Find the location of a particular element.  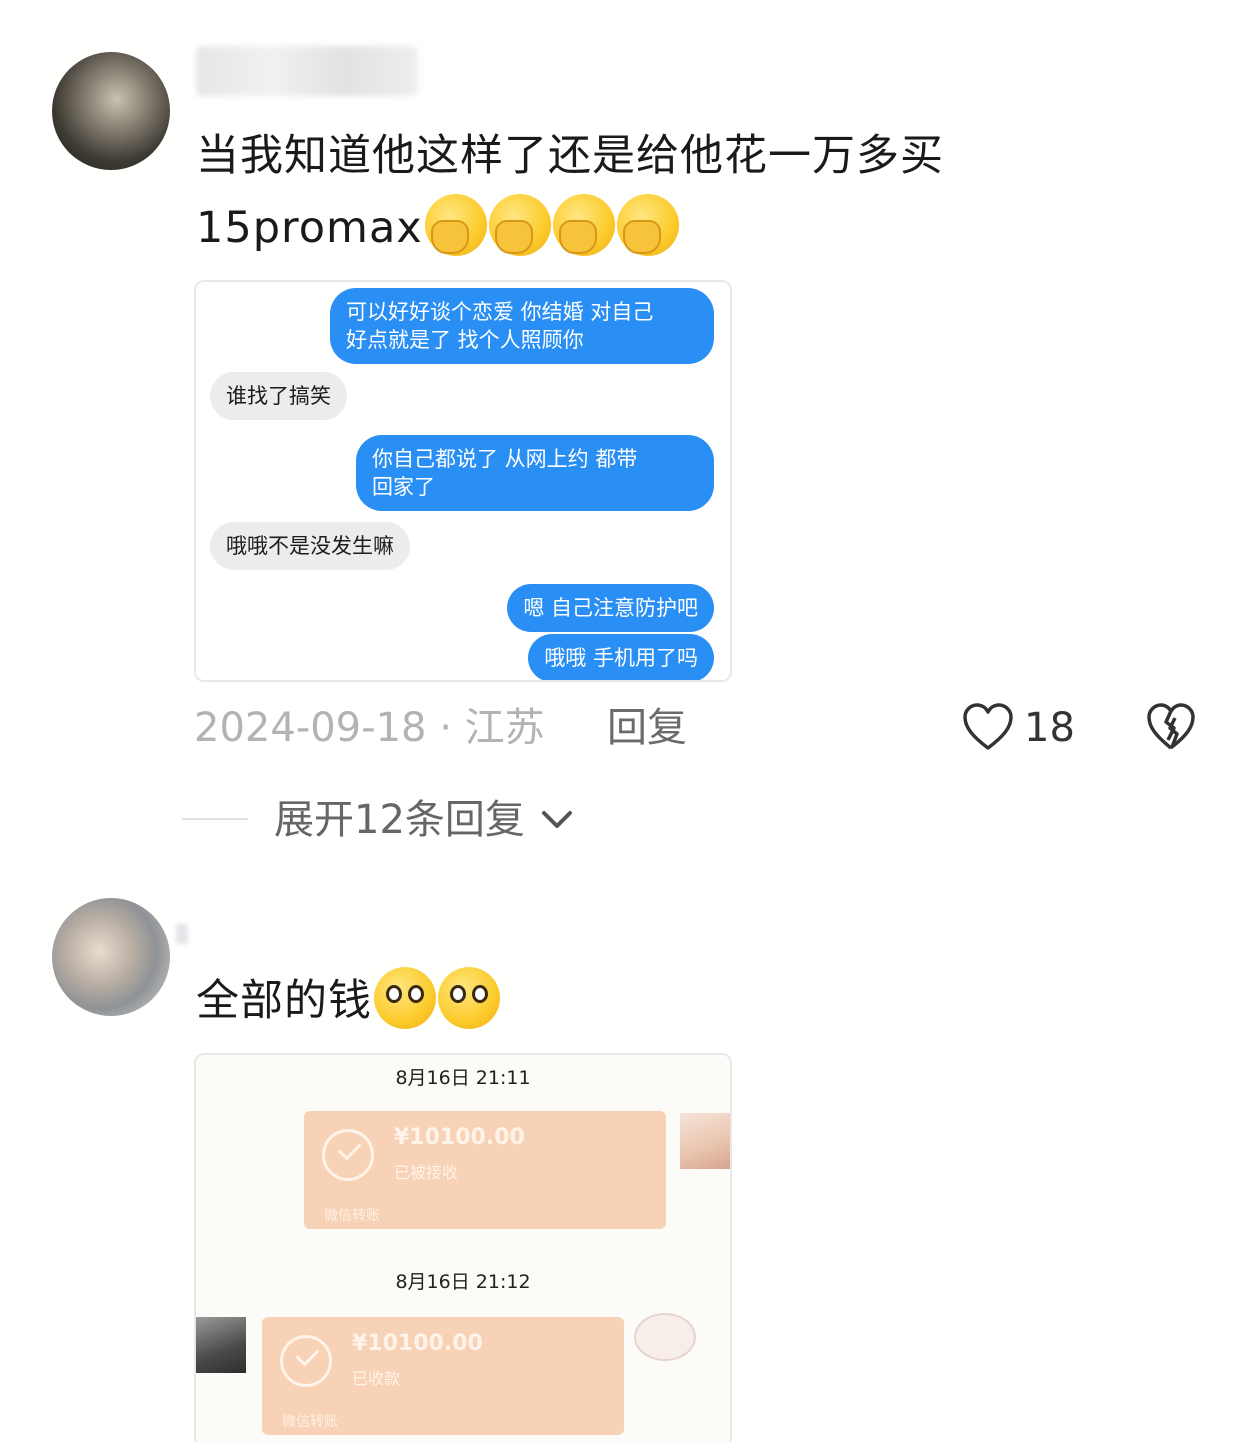

reply-button: 回复 is located at coordinates (647, 728).